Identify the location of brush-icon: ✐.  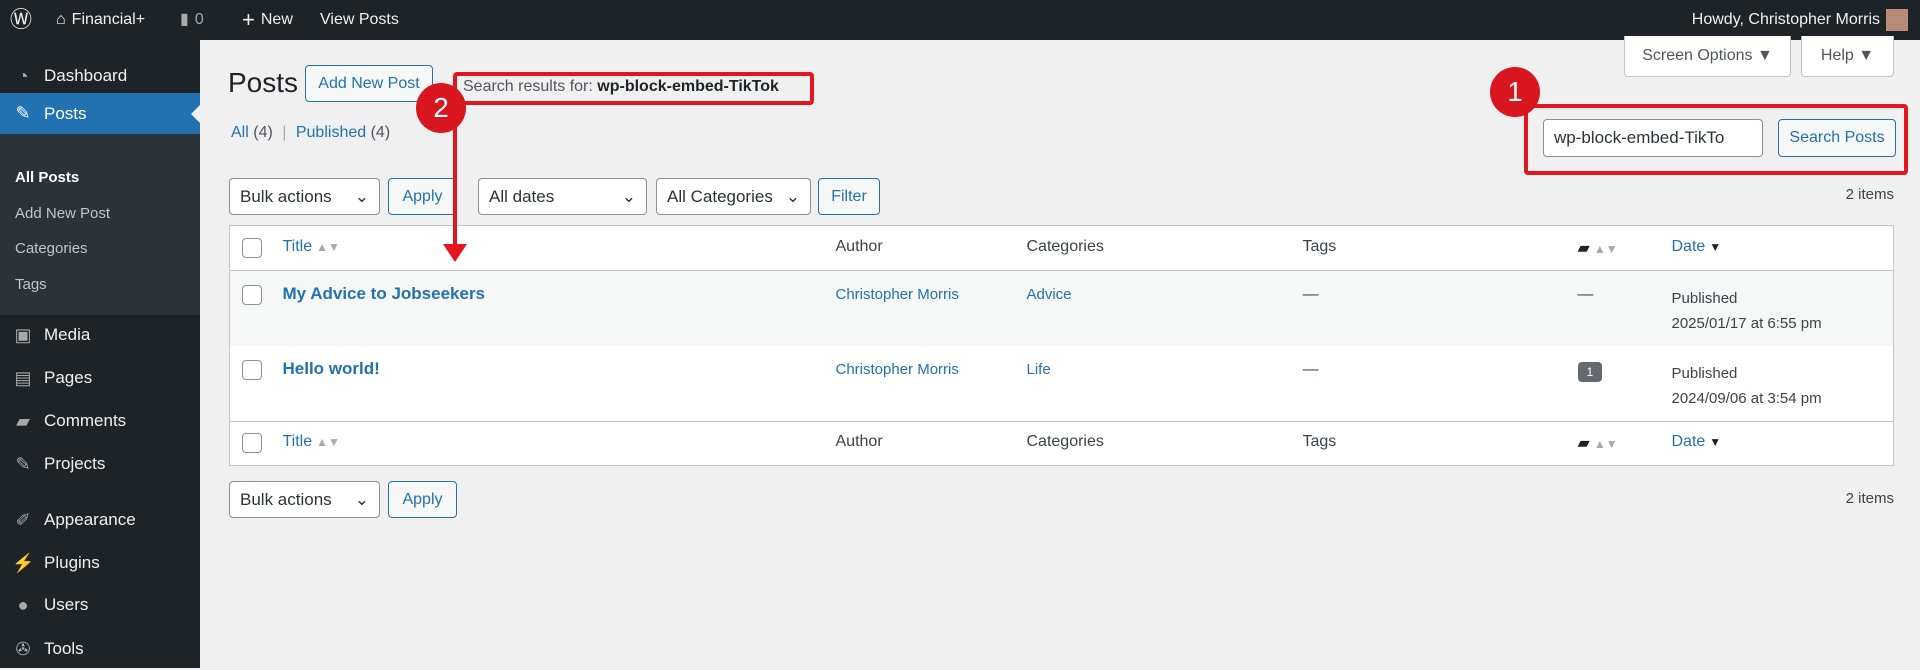
(23, 519).